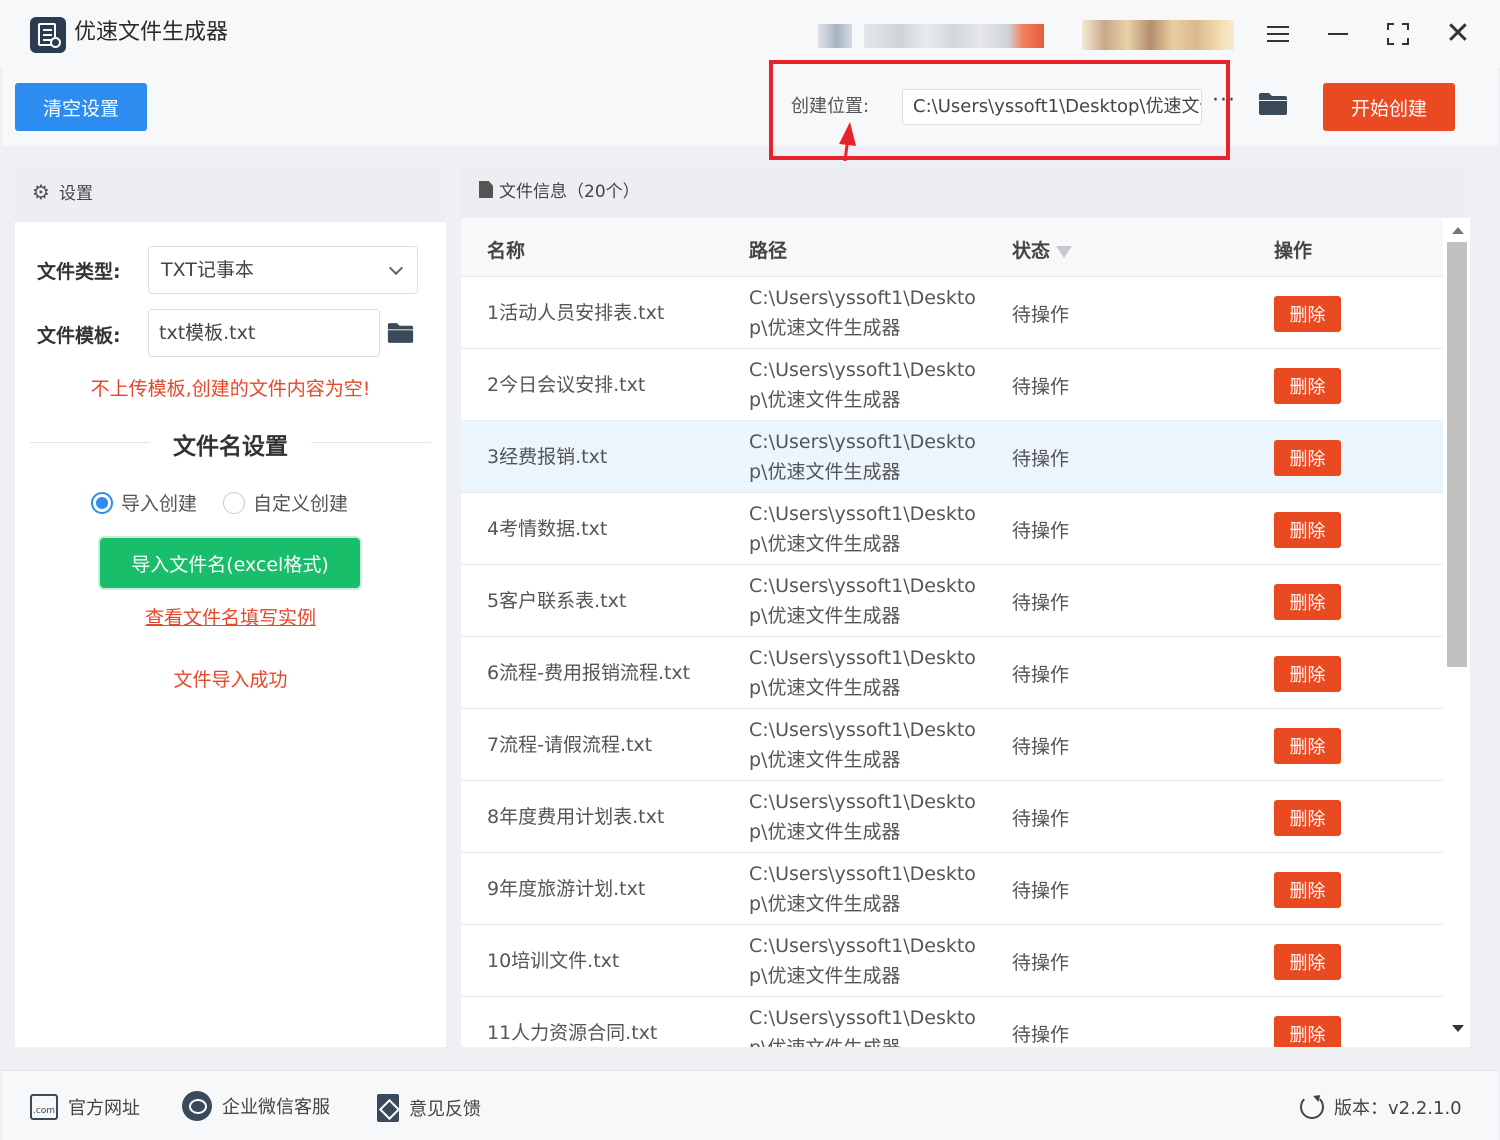 This screenshot has width=1500, height=1140. I want to click on website-icon: .com, so click(44, 1107).